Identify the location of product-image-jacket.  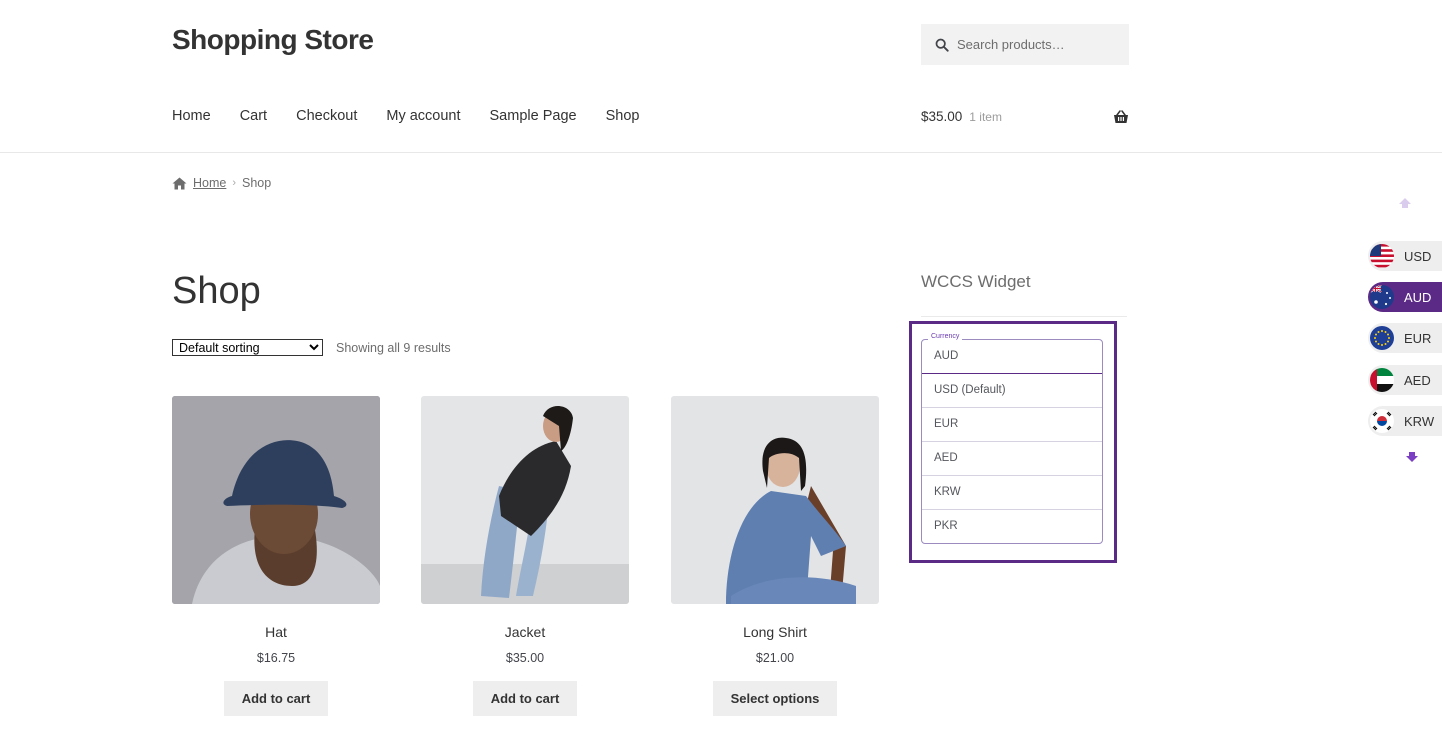
(525, 500).